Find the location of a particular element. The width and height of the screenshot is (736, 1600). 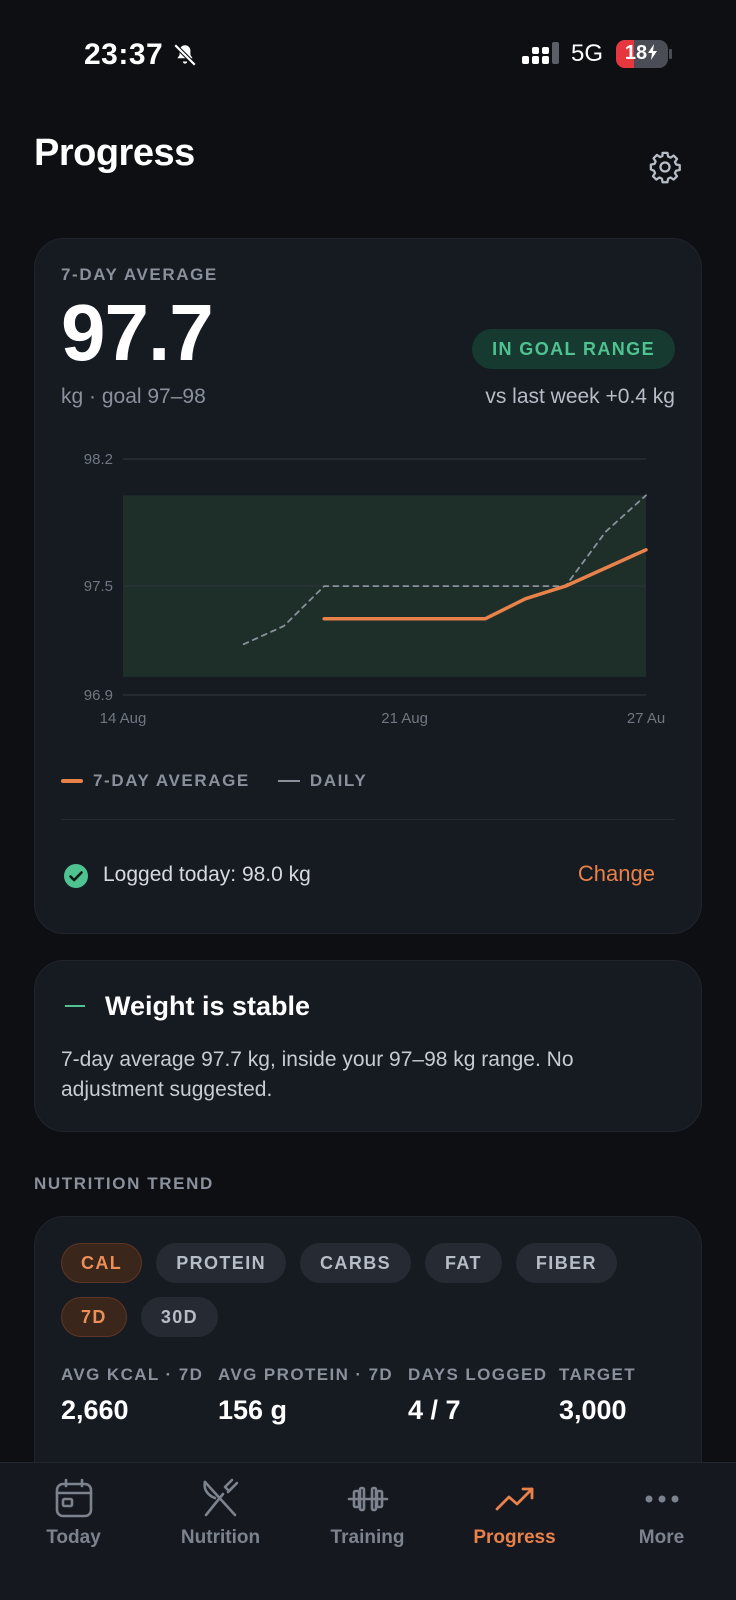

y-tick-label: 96.9 is located at coordinates (98, 695).